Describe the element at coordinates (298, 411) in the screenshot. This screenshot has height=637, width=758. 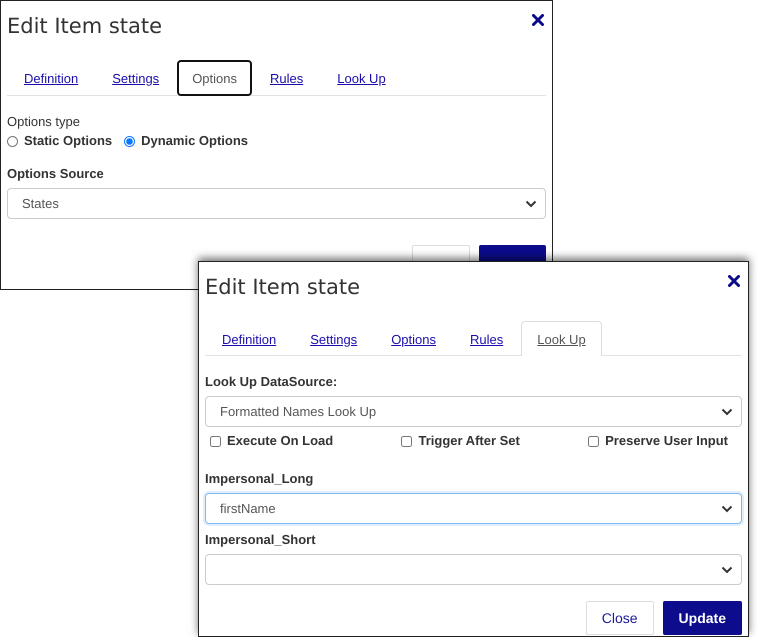
I see `dropdown-value: Formatted Names Look Up` at that location.